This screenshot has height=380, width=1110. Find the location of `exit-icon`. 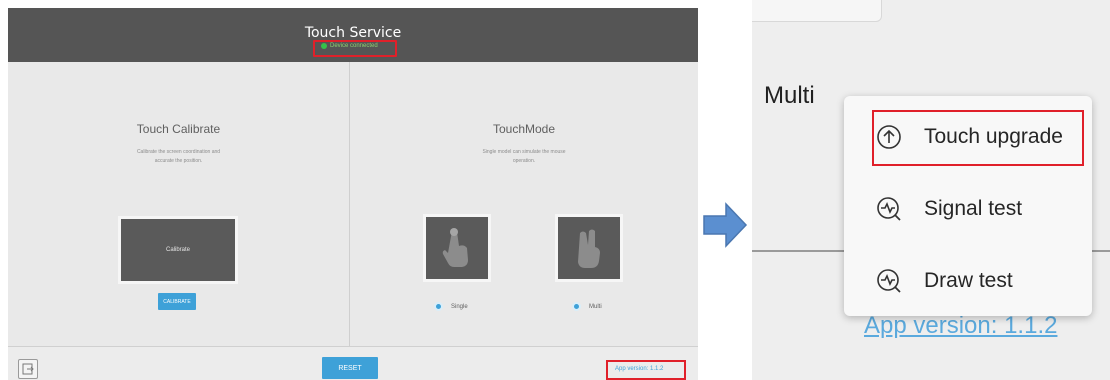

exit-icon is located at coordinates (28, 369).